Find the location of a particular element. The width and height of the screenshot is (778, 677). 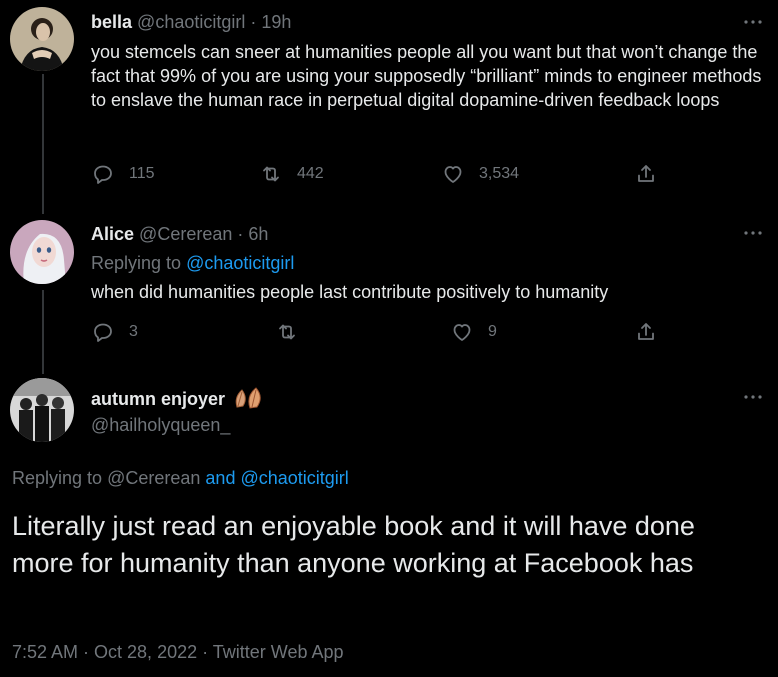

tweet-header: Alice @Cererean · 6h is located at coordinates (179, 234).